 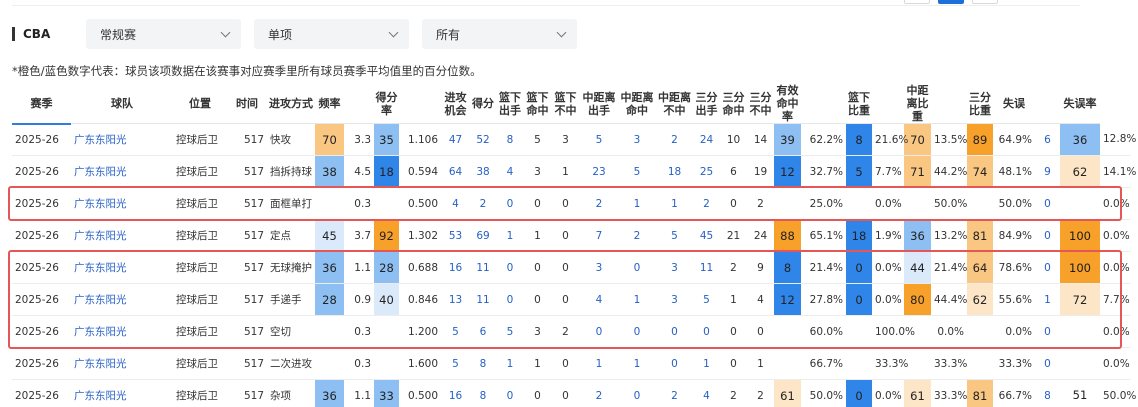 What do you see at coordinates (859, 104) in the screenshot?
I see `column-header: 篮下比重` at bounding box center [859, 104].